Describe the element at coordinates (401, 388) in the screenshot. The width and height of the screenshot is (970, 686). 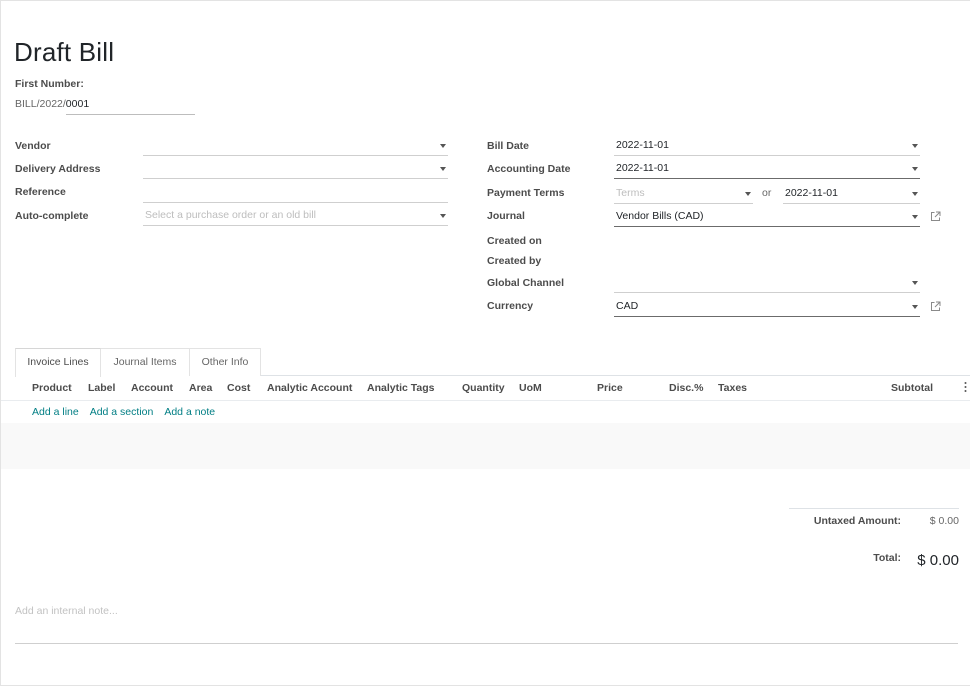
I see `col-analytic-tags: Analytic Tags` at that location.